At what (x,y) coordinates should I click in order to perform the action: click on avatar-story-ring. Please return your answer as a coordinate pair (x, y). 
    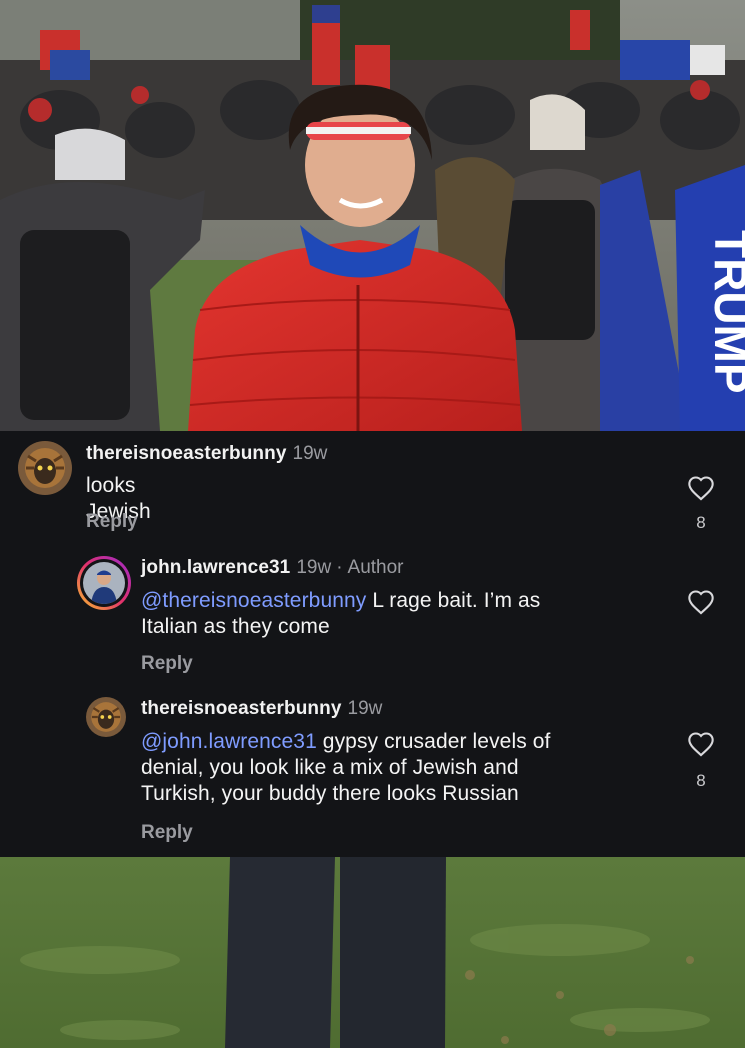
    Looking at the image, I should click on (104, 583).